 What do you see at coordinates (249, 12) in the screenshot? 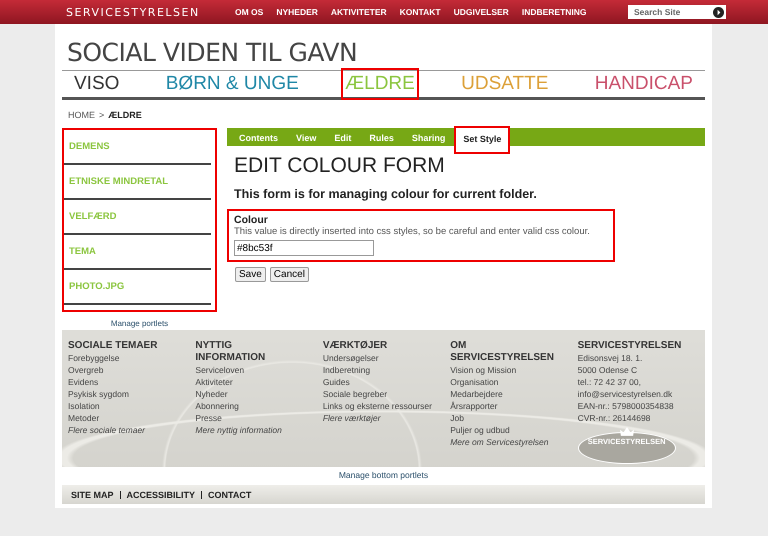
I see `top-menu-link: OM OS` at bounding box center [249, 12].